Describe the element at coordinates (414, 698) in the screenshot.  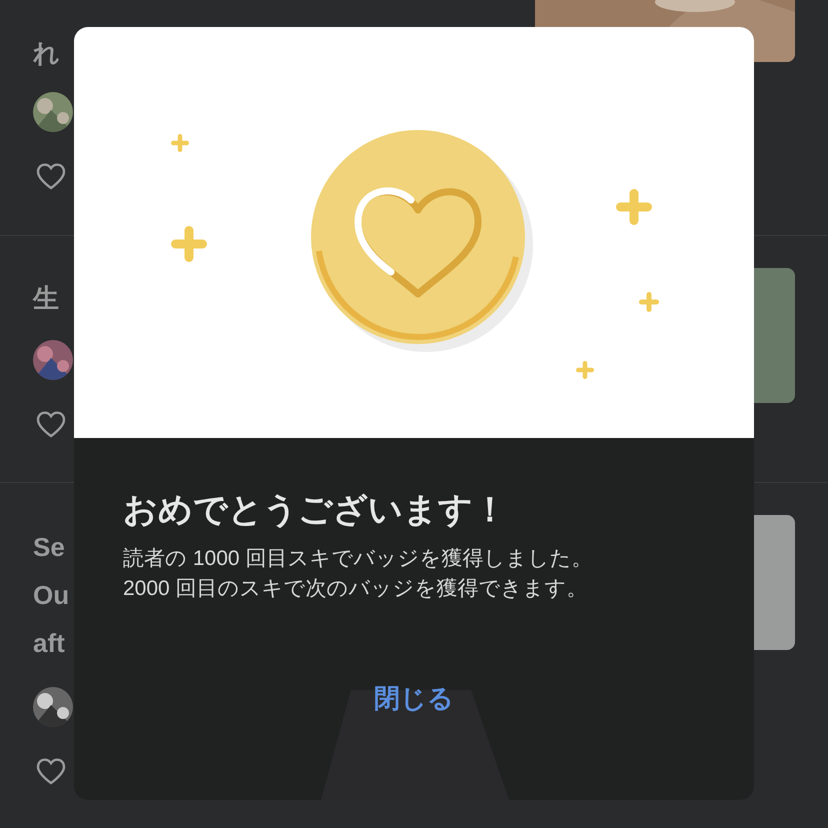
I see `close-button: 閉じる` at that location.